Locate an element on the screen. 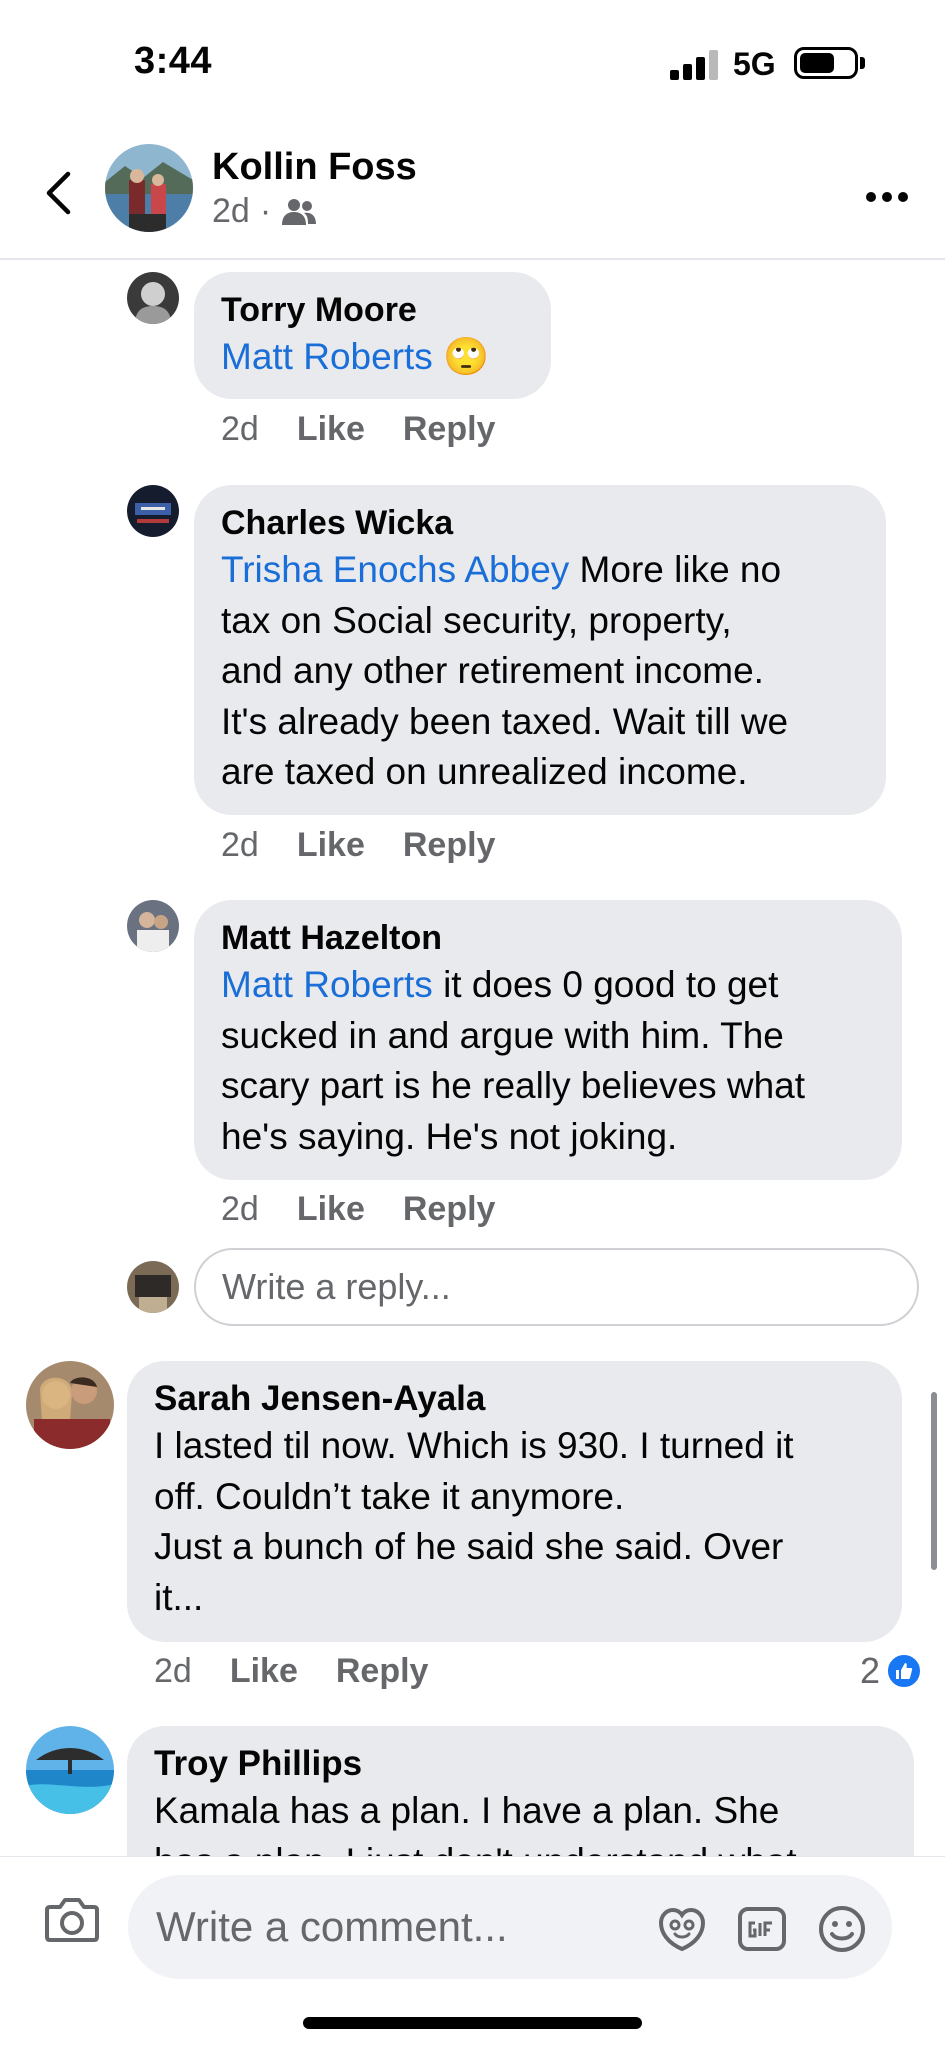 The image size is (945, 2048). comment-text-line: are taxed on unrealized income. is located at coordinates (484, 771).